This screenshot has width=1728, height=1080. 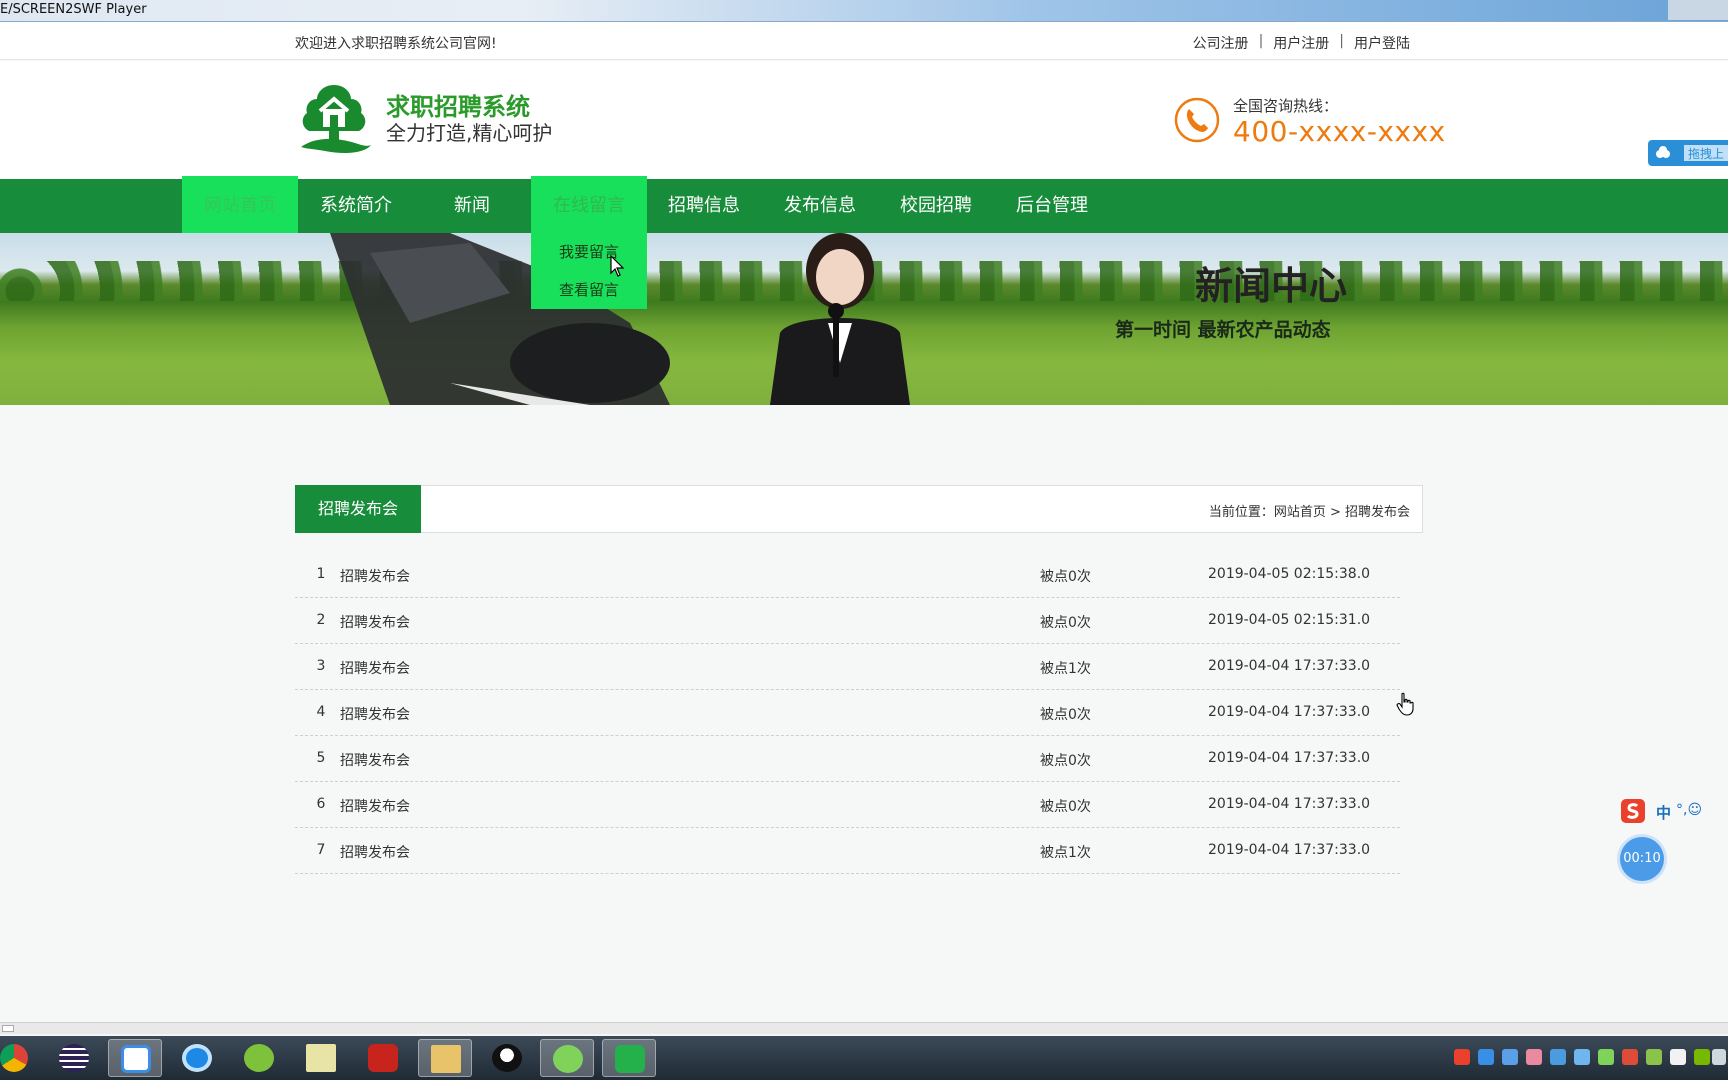 I want to click on taskbar, so click(x=864, y=1058).